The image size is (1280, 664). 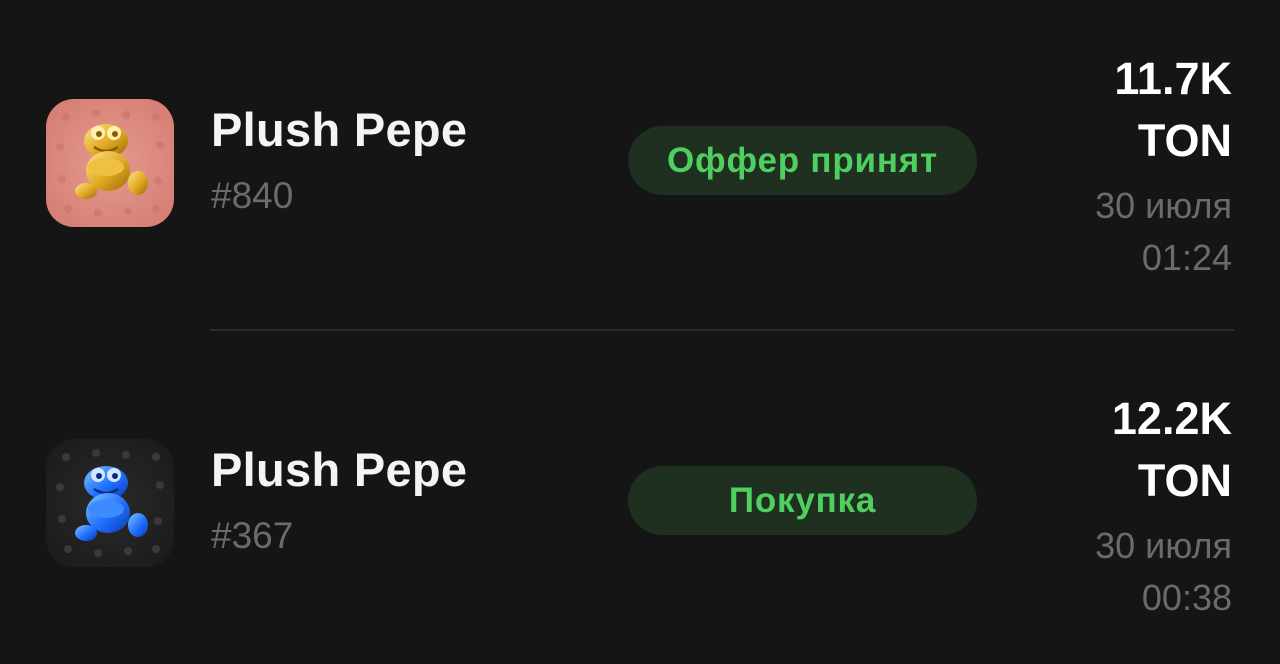 I want to click on blue-plush-pepe-icon, so click(x=110, y=503).